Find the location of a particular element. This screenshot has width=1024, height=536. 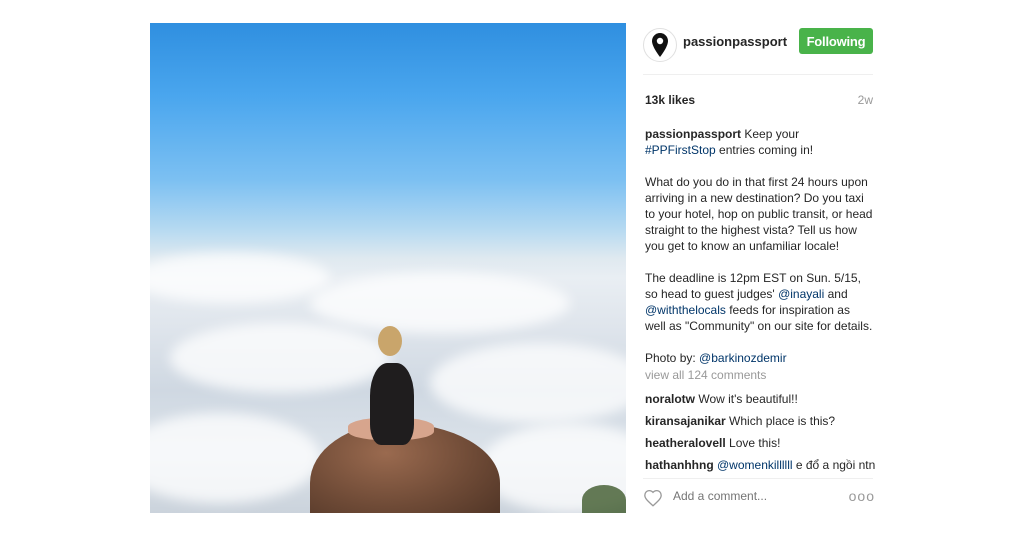

comment-text: Wow it's beautiful!! is located at coordinates (746, 399).